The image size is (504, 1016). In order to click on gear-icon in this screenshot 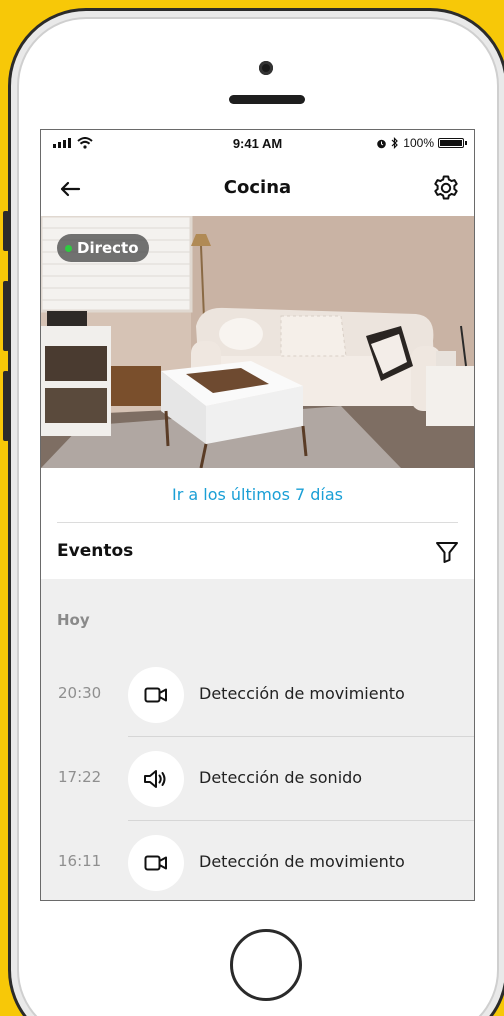, I will do `click(446, 187)`.